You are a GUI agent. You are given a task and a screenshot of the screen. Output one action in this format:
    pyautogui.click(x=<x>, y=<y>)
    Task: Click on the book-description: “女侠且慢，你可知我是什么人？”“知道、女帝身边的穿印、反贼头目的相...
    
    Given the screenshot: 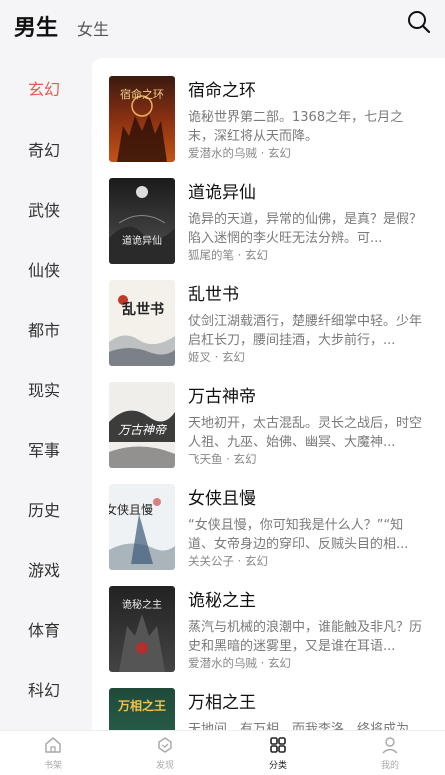 What is the action you would take?
    pyautogui.click(x=298, y=535)
    